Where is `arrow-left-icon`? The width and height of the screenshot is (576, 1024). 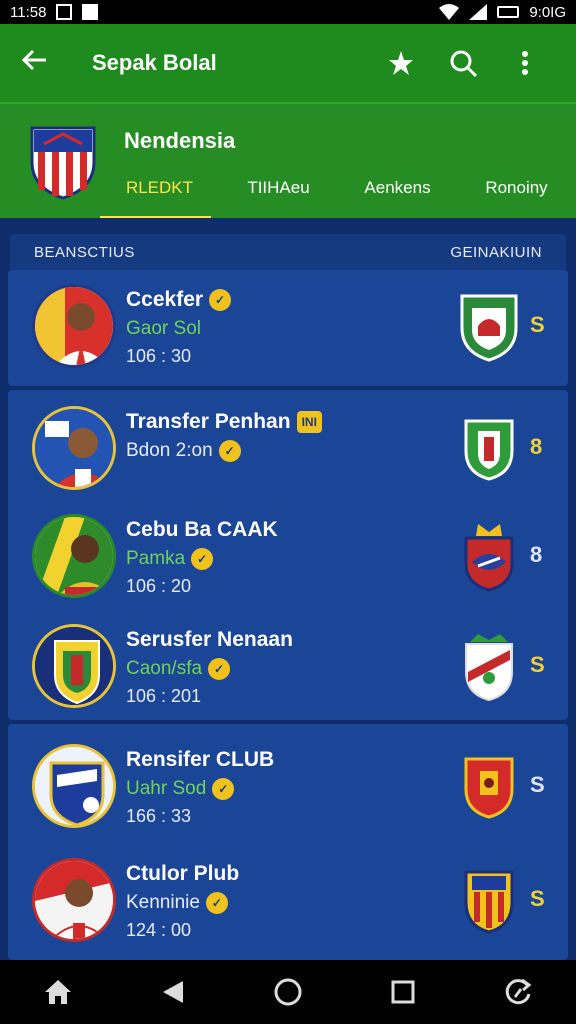 arrow-left-icon is located at coordinates (33, 60).